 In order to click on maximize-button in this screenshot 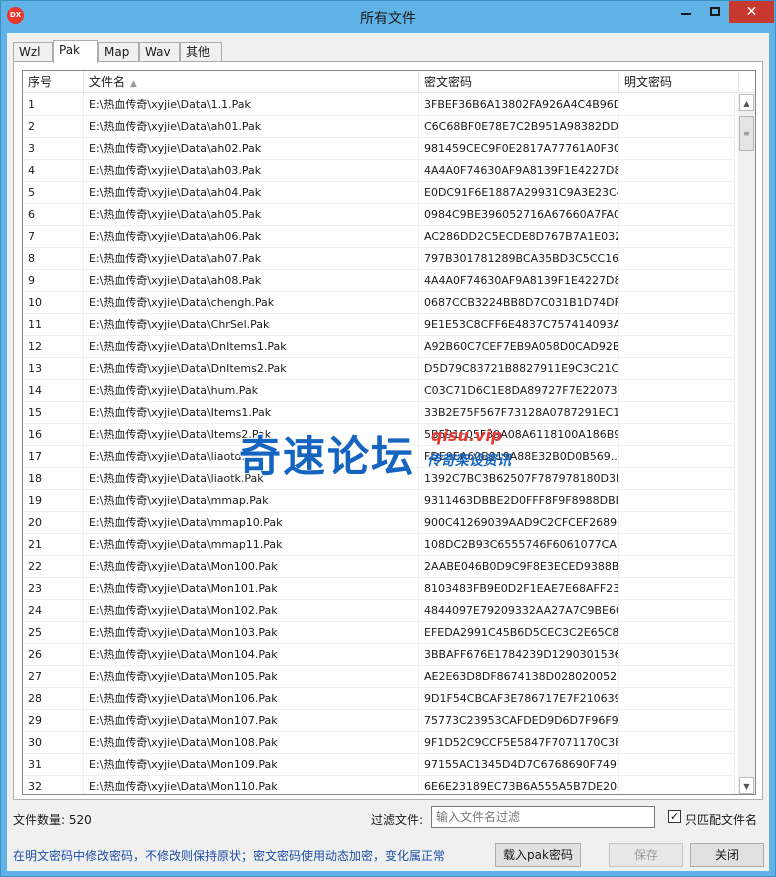, I will do `click(715, 12)`.